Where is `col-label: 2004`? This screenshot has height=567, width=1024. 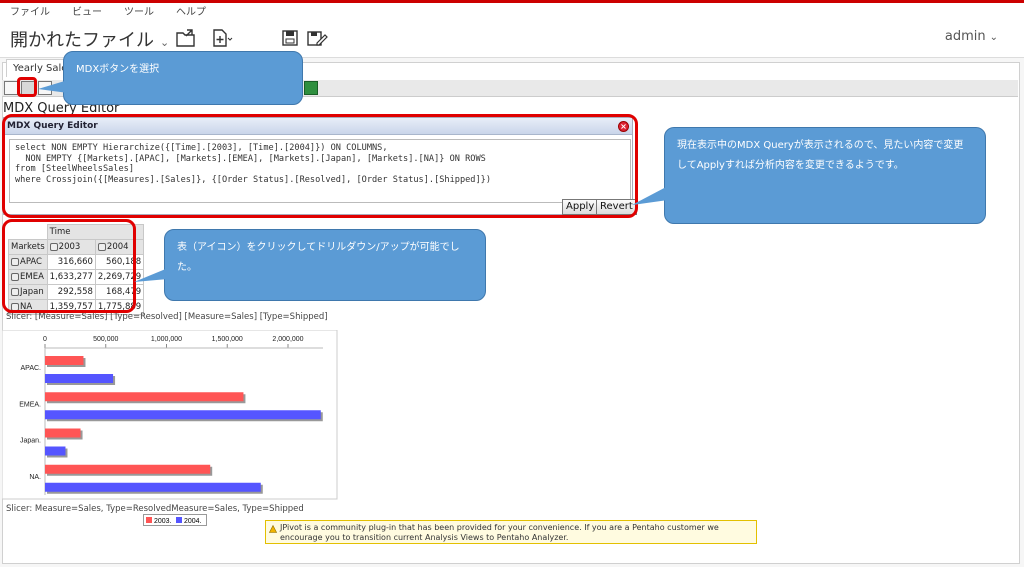 col-label: 2004 is located at coordinates (117, 247).